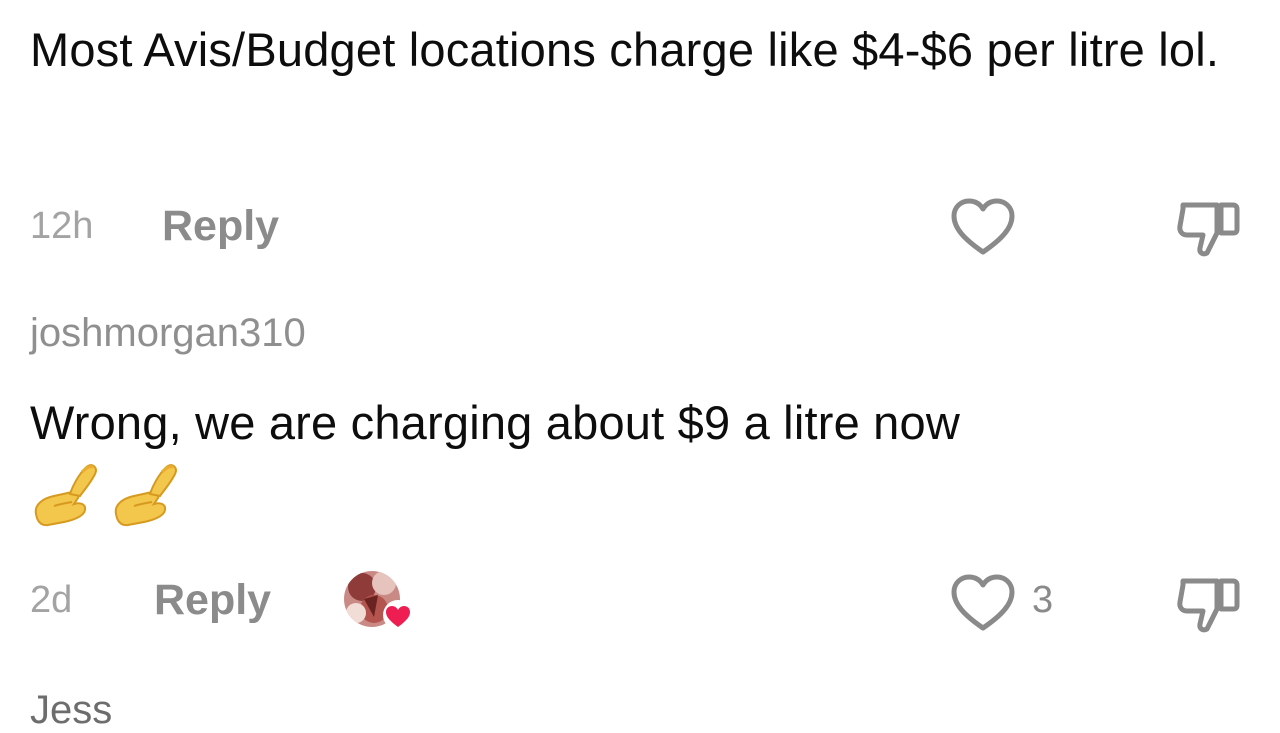 The height and width of the screenshot is (733, 1280). Describe the element at coordinates (378, 600) in the screenshot. I see `creator-liked-avatar` at that location.